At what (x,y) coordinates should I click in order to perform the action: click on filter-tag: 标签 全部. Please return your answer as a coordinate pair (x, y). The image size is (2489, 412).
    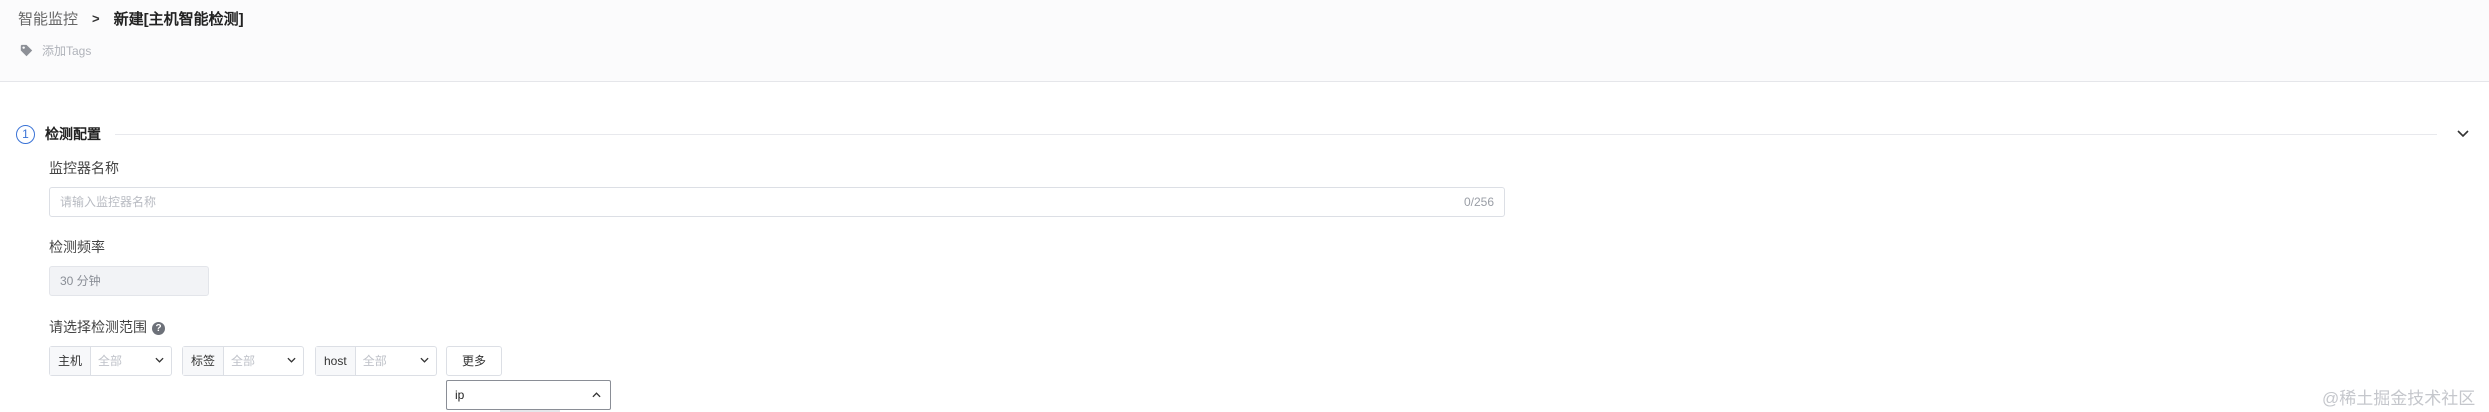
    Looking at the image, I should click on (243, 361).